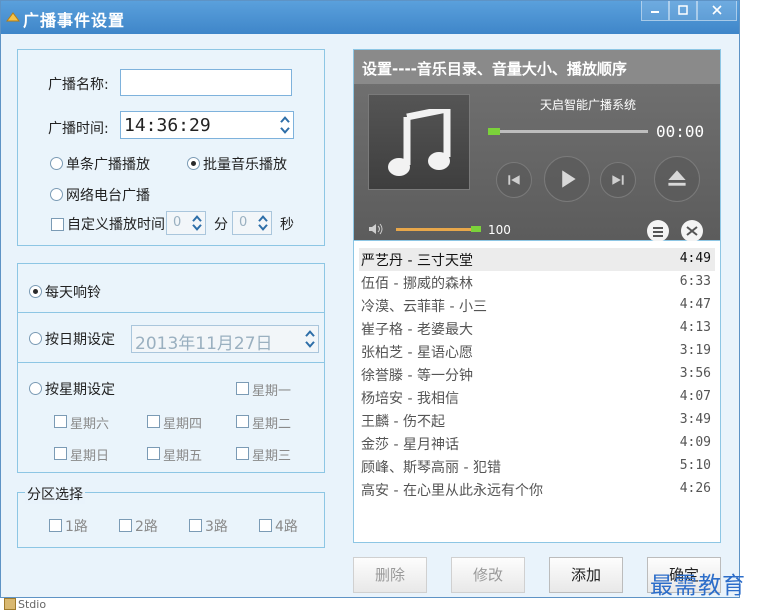 The image size is (772, 615). Describe the element at coordinates (567, 179) in the screenshot. I see `play-button` at that location.